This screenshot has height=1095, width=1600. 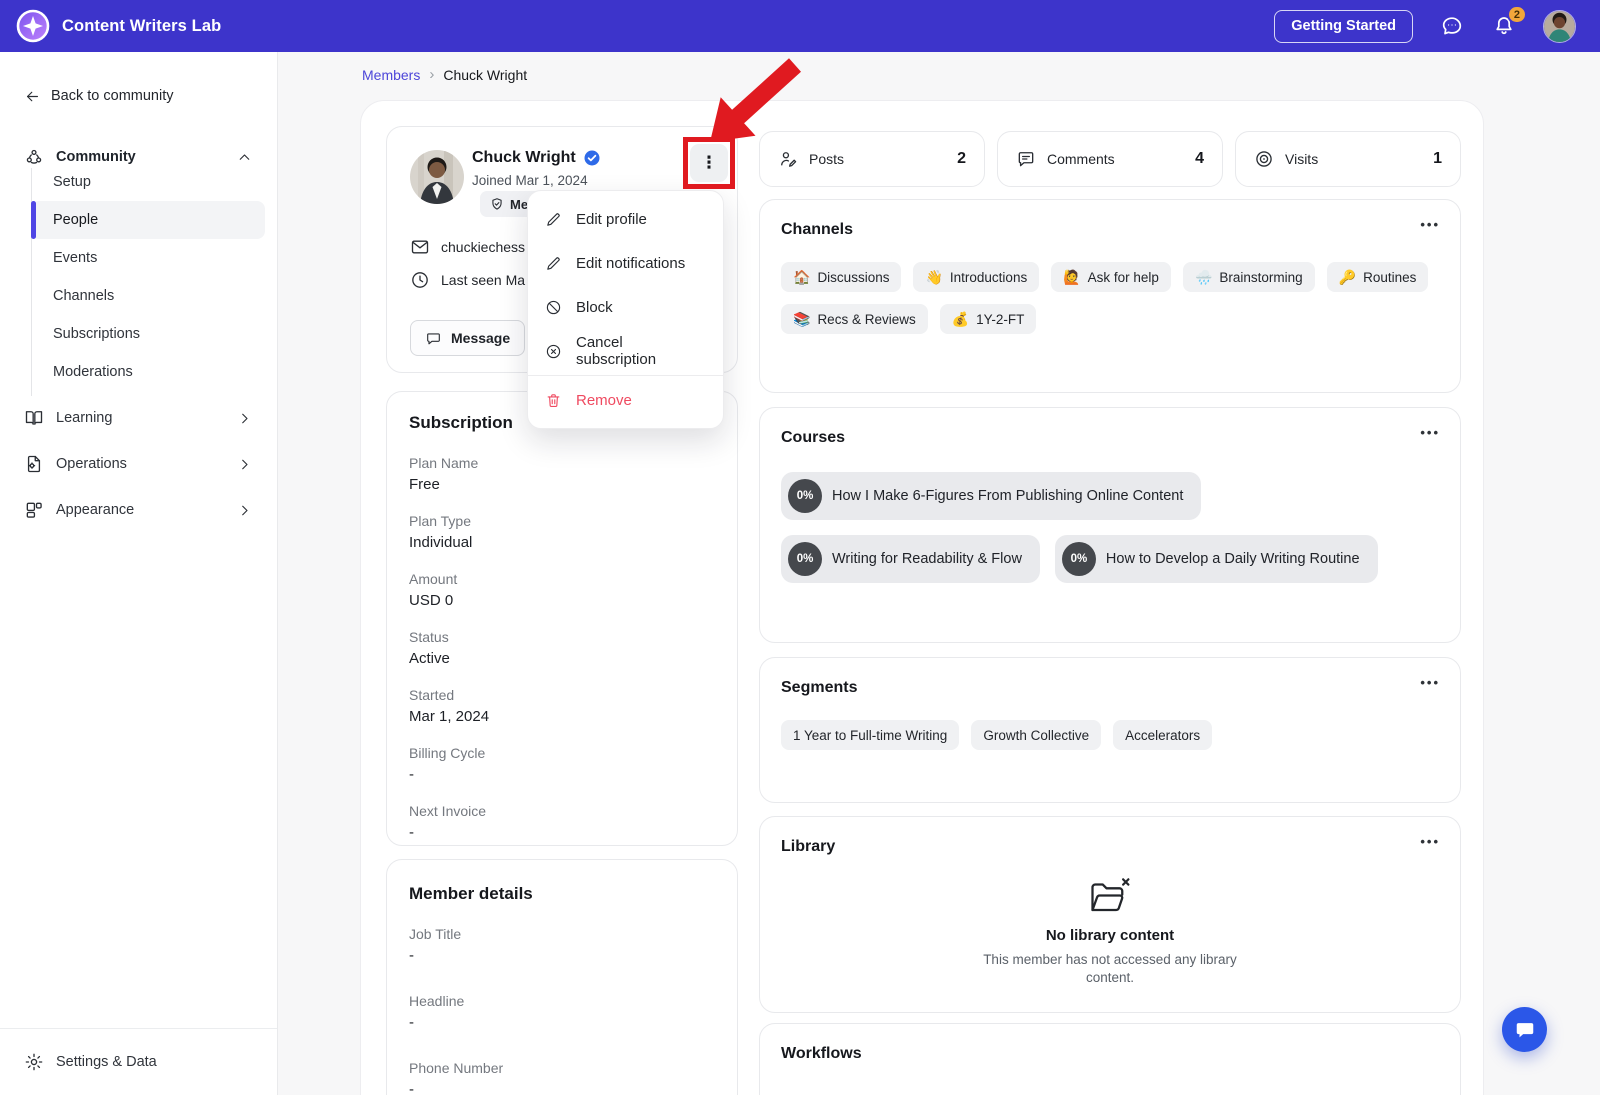 I want to click on trash-icon, so click(x=553, y=400).